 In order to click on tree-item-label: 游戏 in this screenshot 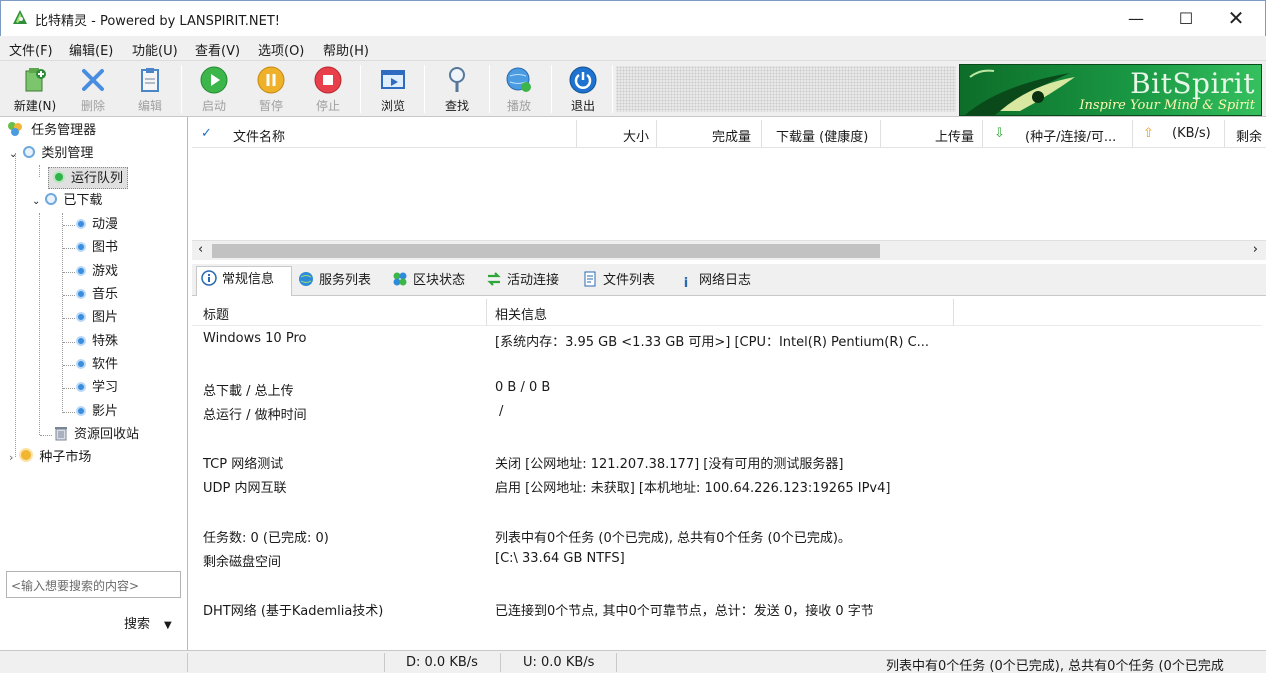, I will do `click(105, 271)`.